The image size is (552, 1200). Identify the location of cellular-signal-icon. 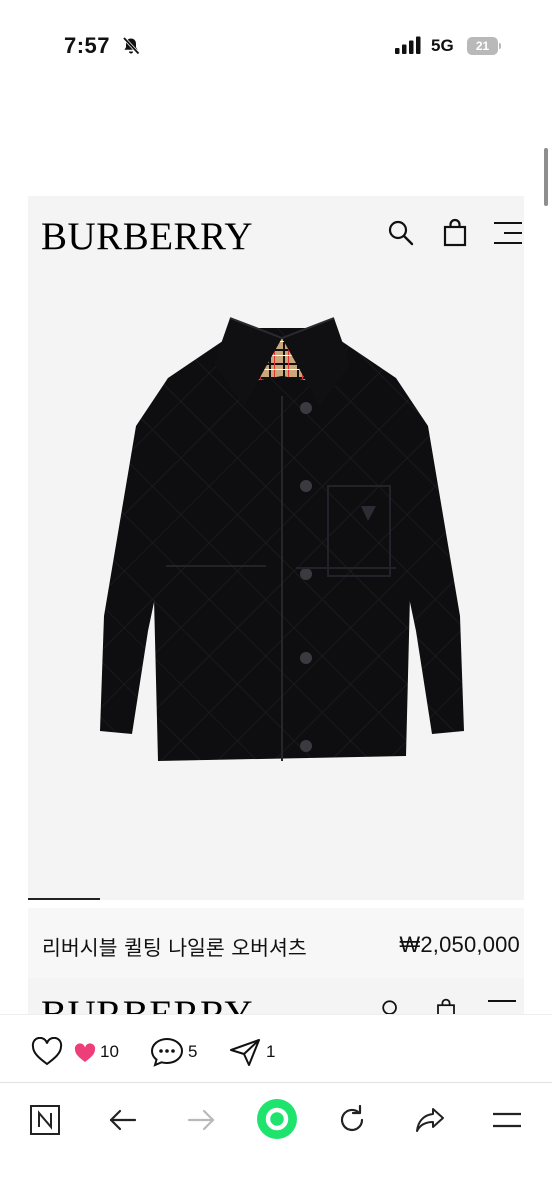
(408, 45).